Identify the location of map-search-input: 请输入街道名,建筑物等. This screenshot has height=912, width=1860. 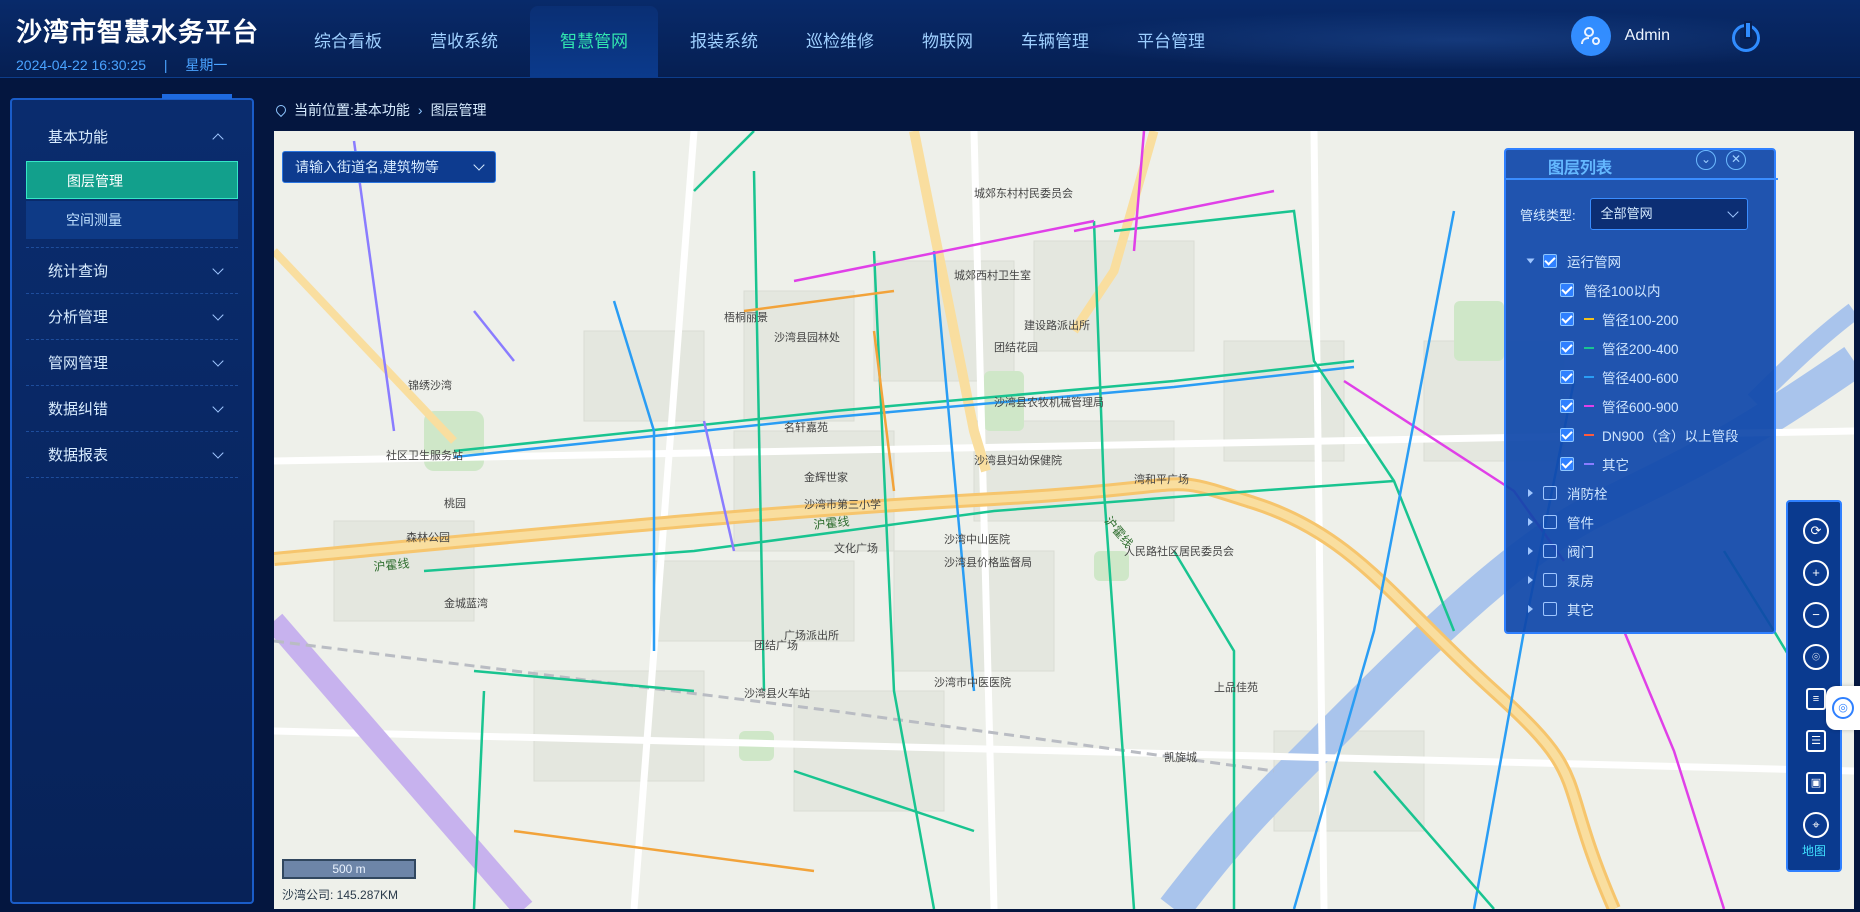
(389, 167).